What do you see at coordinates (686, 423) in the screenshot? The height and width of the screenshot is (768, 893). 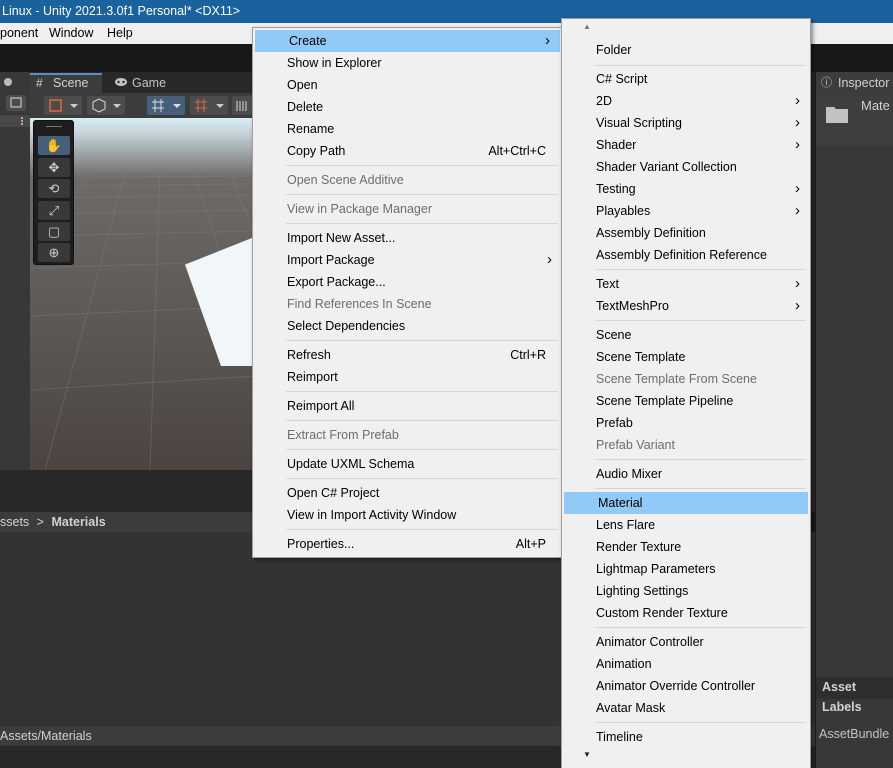 I see `create-item-prefab: Prefab` at bounding box center [686, 423].